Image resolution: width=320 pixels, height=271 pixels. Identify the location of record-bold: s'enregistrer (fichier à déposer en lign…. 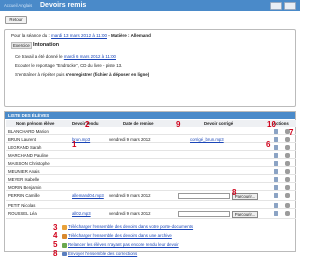
(107, 74).